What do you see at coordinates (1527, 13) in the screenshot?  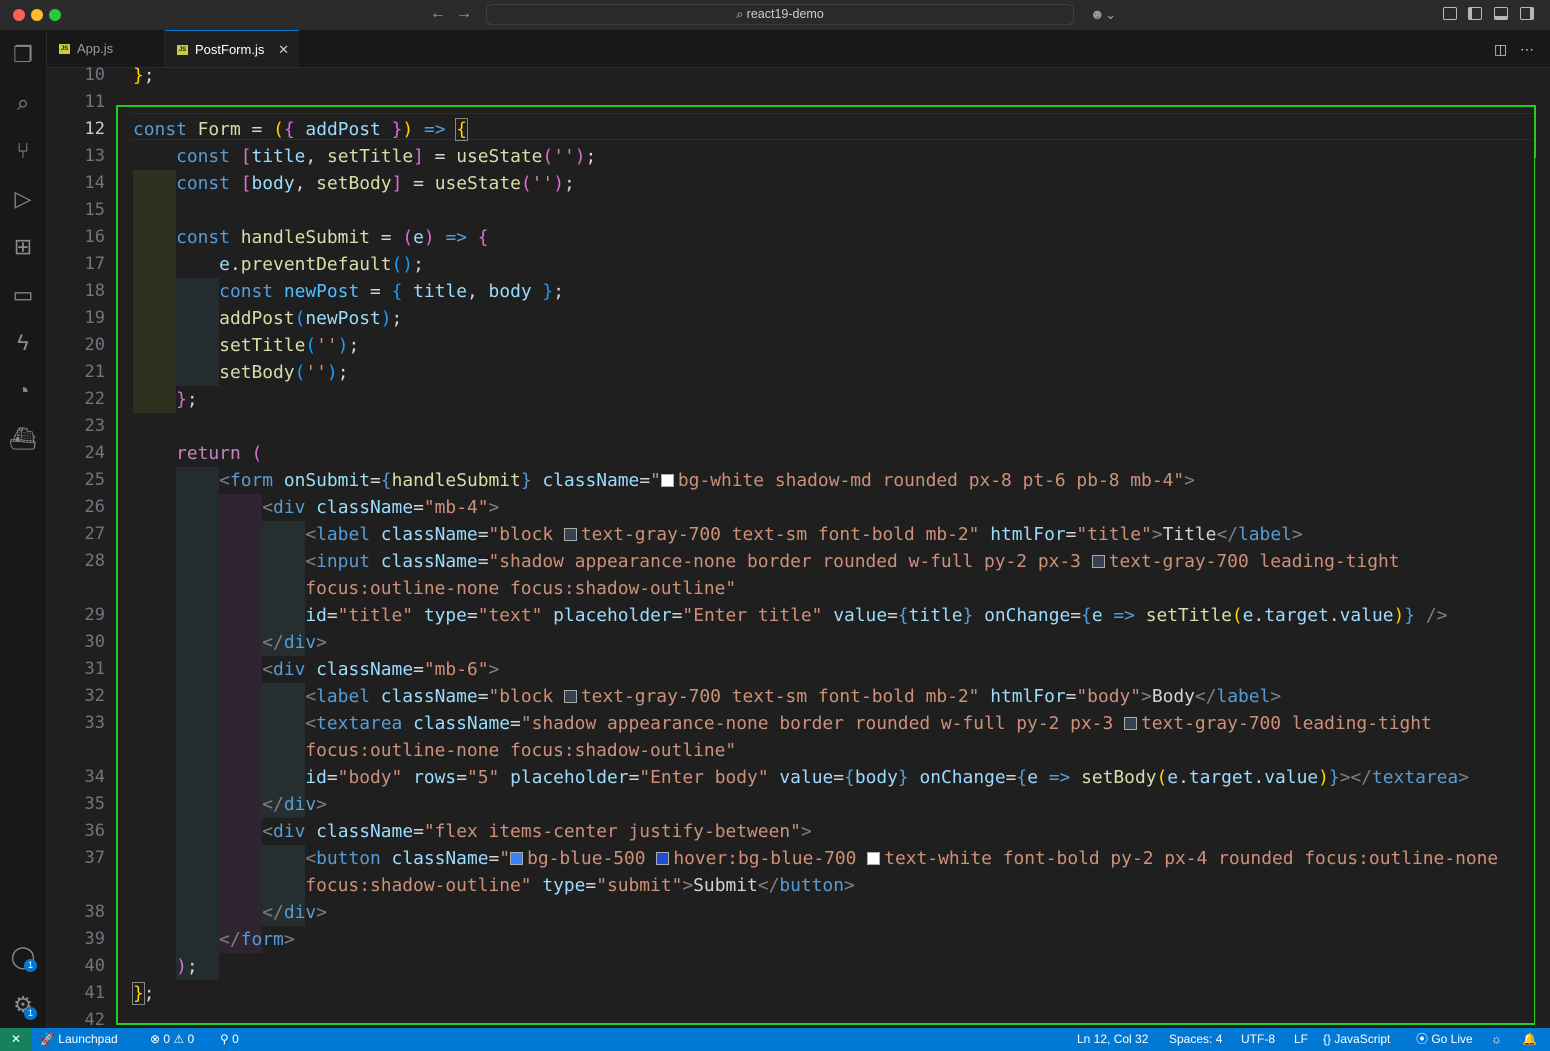 I see `toggle-secondary-sidebar-icon` at bounding box center [1527, 13].